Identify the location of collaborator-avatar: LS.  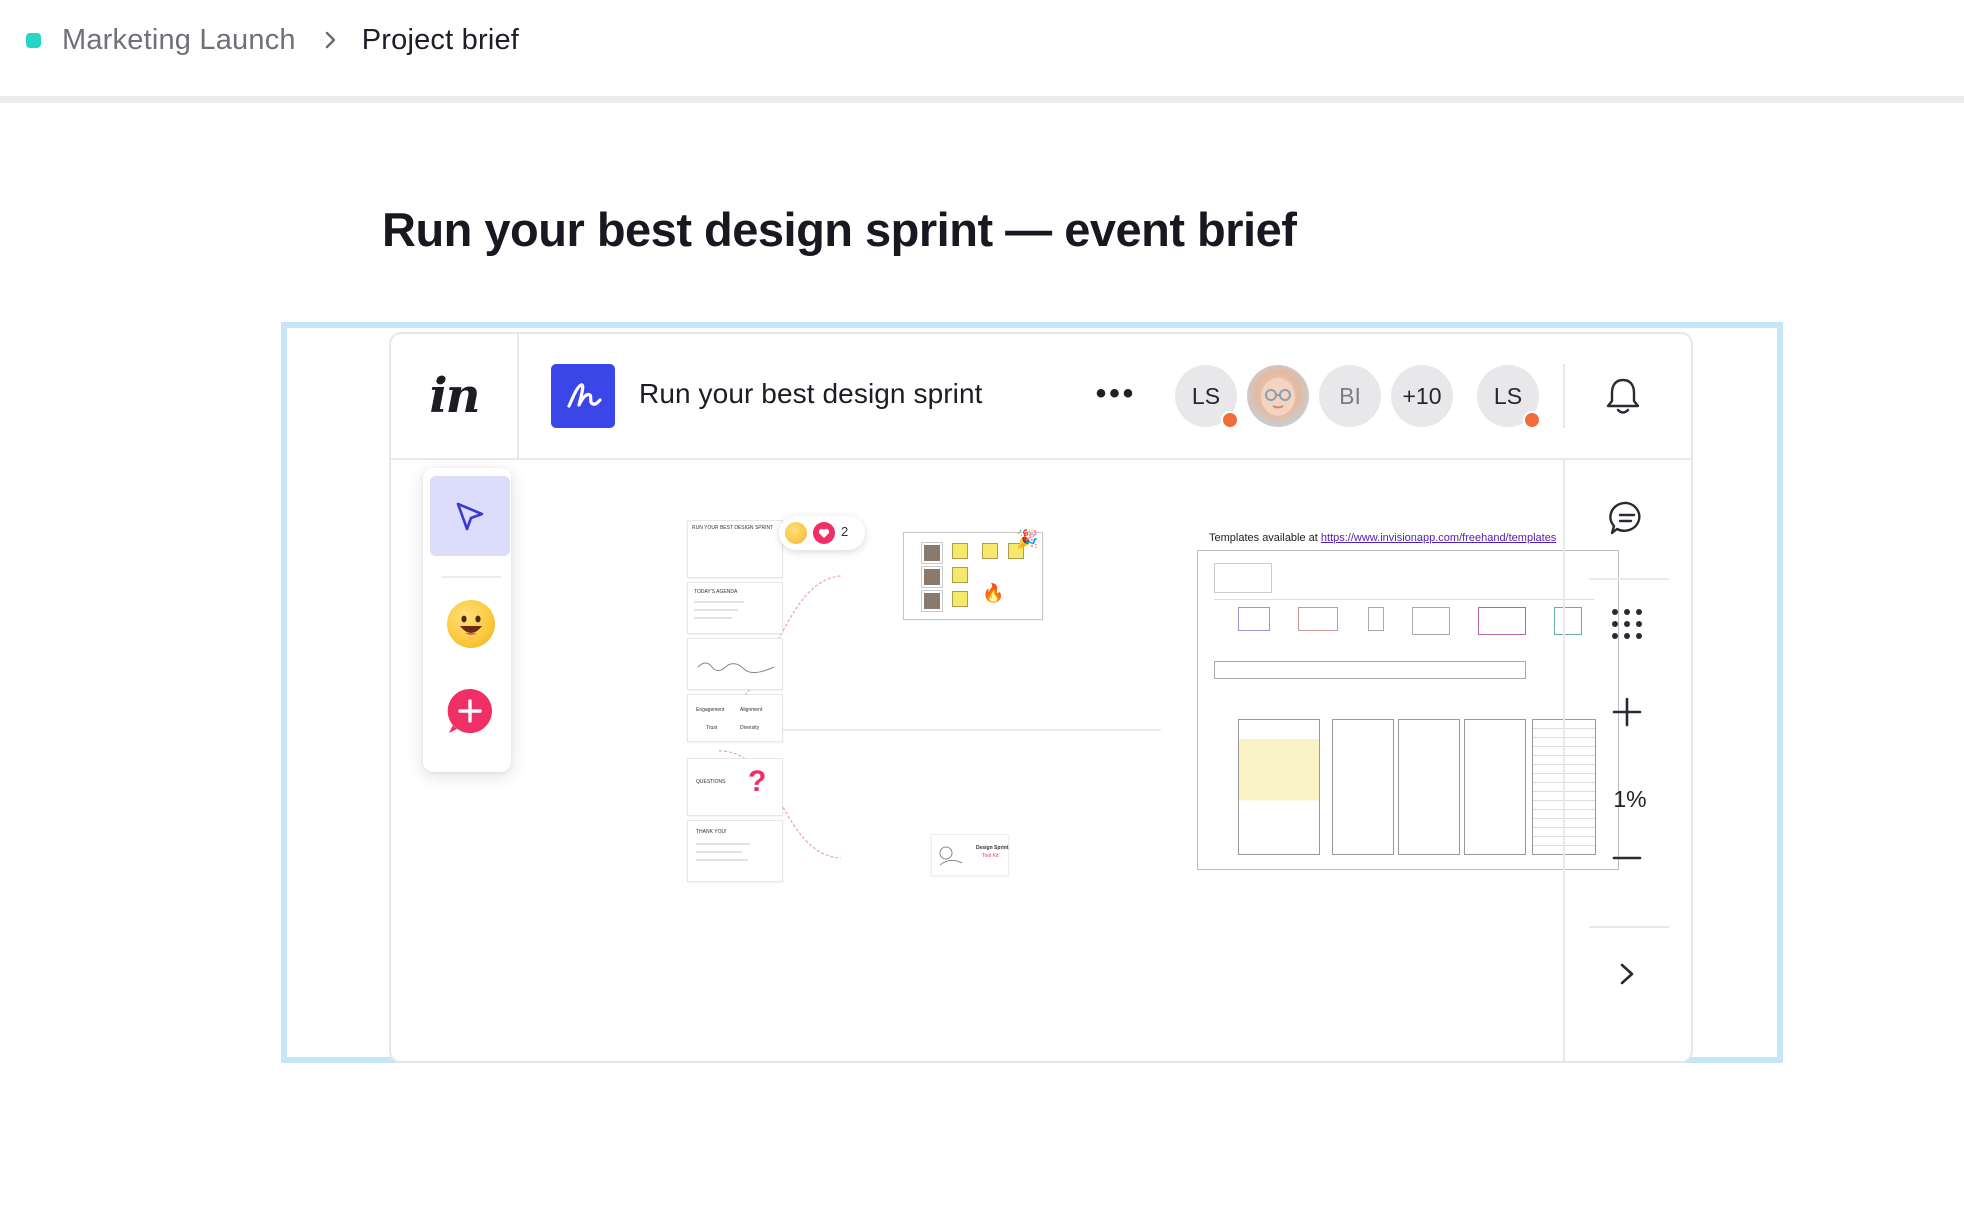
(1207, 397).